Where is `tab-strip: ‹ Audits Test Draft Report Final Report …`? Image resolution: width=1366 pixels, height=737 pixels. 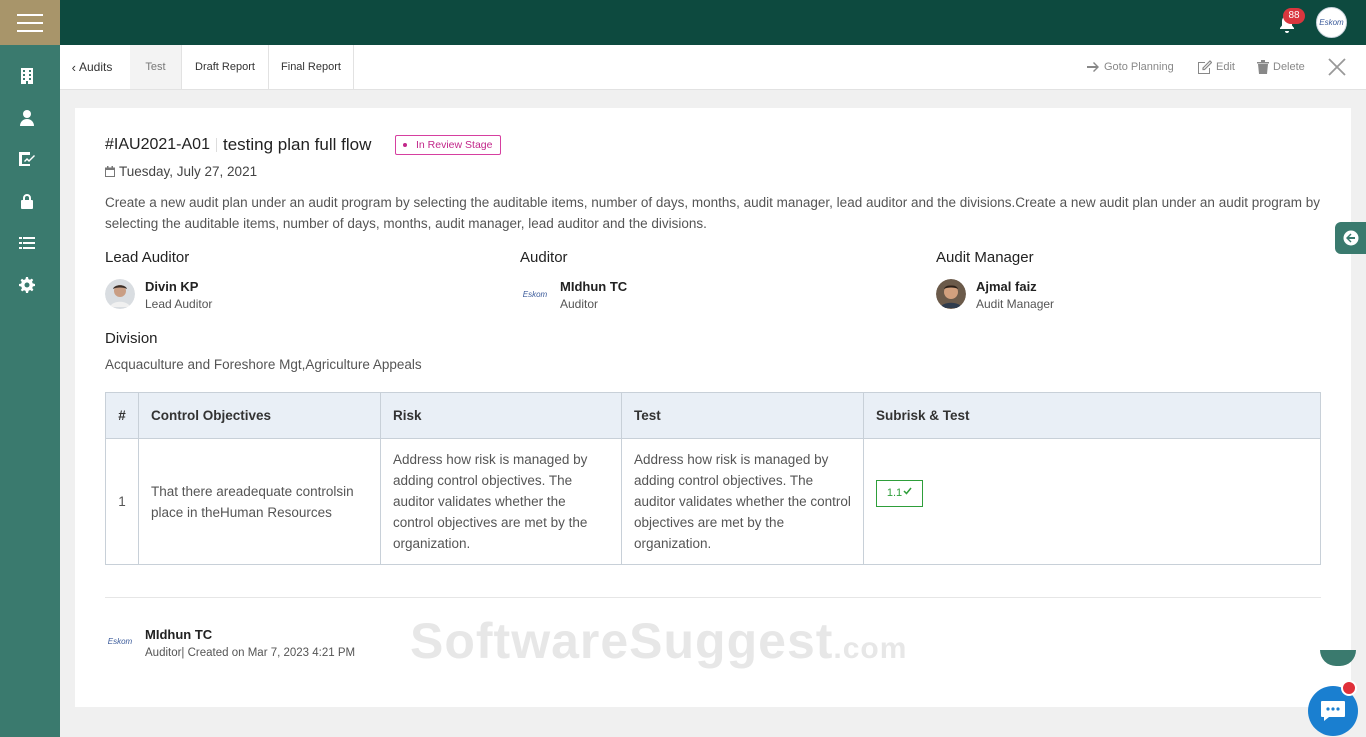 tab-strip: ‹ Audits Test Draft Report Final Report … is located at coordinates (713, 67).